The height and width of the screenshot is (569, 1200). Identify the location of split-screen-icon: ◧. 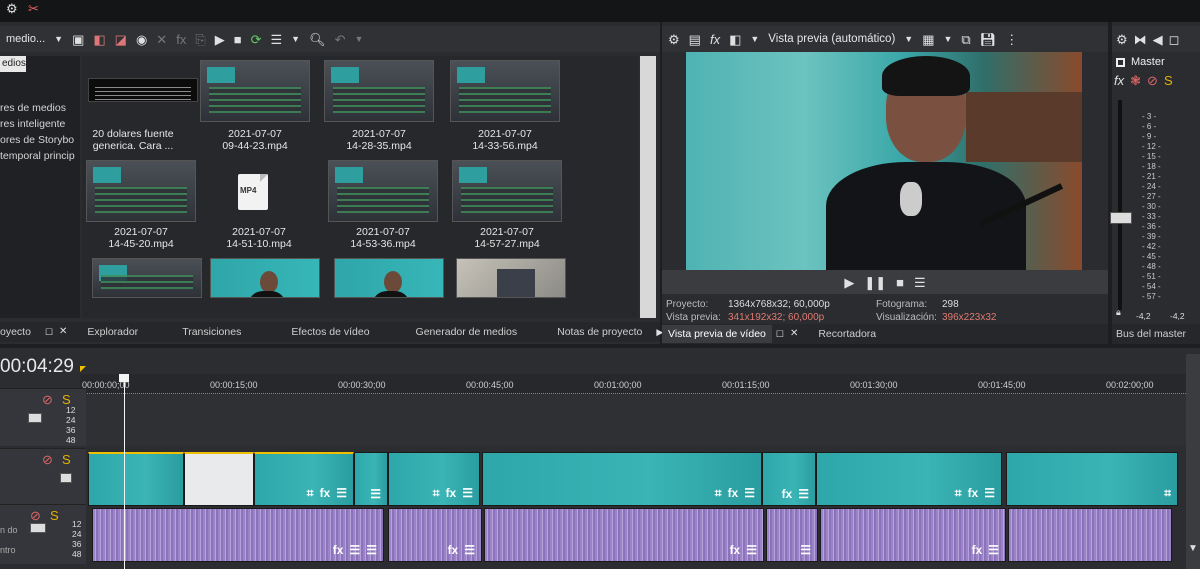
(735, 39).